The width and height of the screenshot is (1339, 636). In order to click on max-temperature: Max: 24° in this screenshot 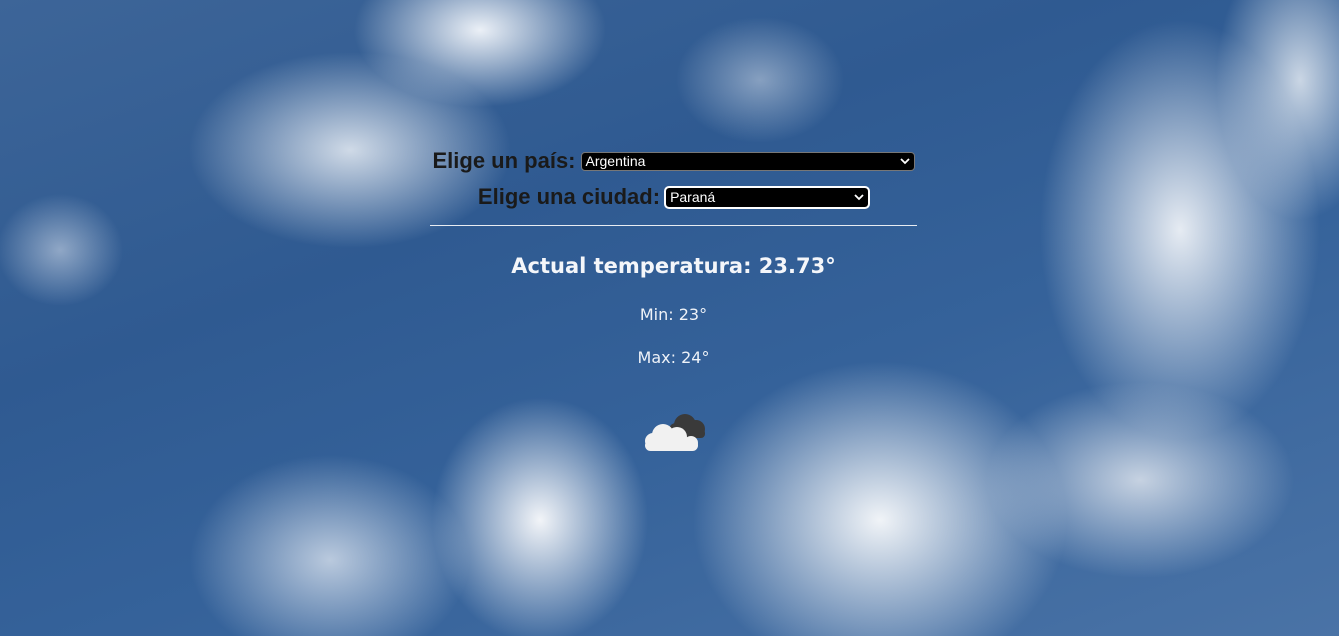, I will do `click(673, 357)`.